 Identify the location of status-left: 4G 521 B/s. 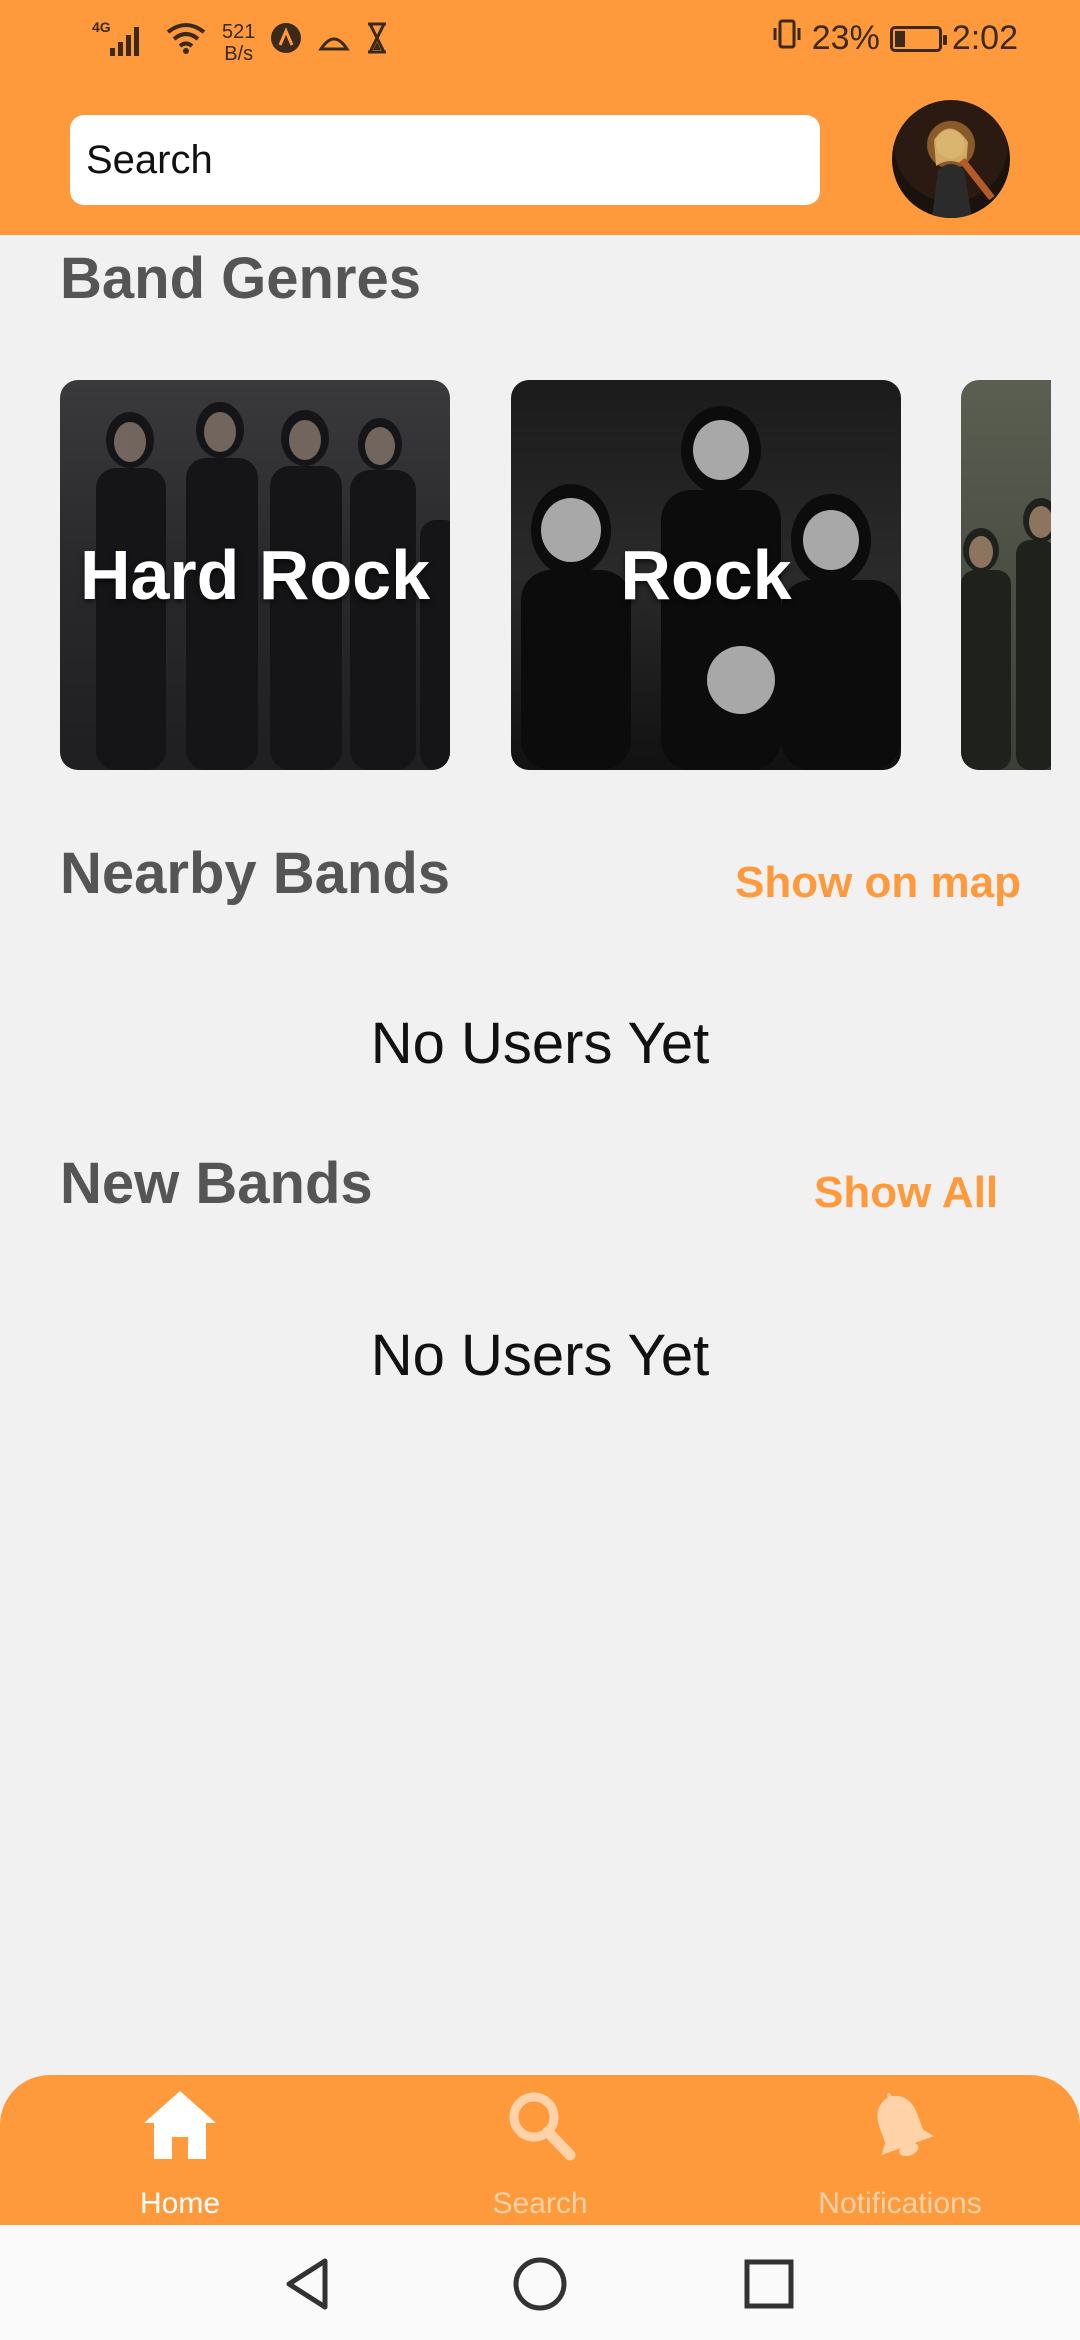
(240, 42).